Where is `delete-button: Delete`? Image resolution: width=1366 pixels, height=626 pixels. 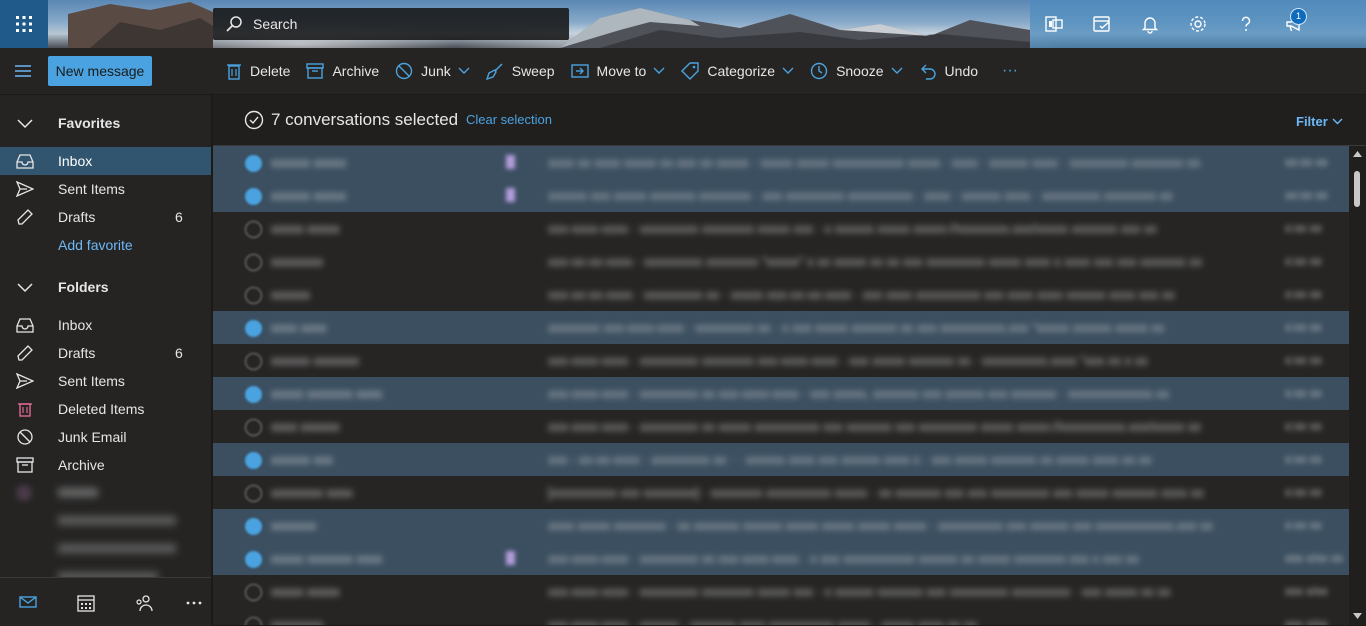 delete-button: Delete is located at coordinates (260, 71).